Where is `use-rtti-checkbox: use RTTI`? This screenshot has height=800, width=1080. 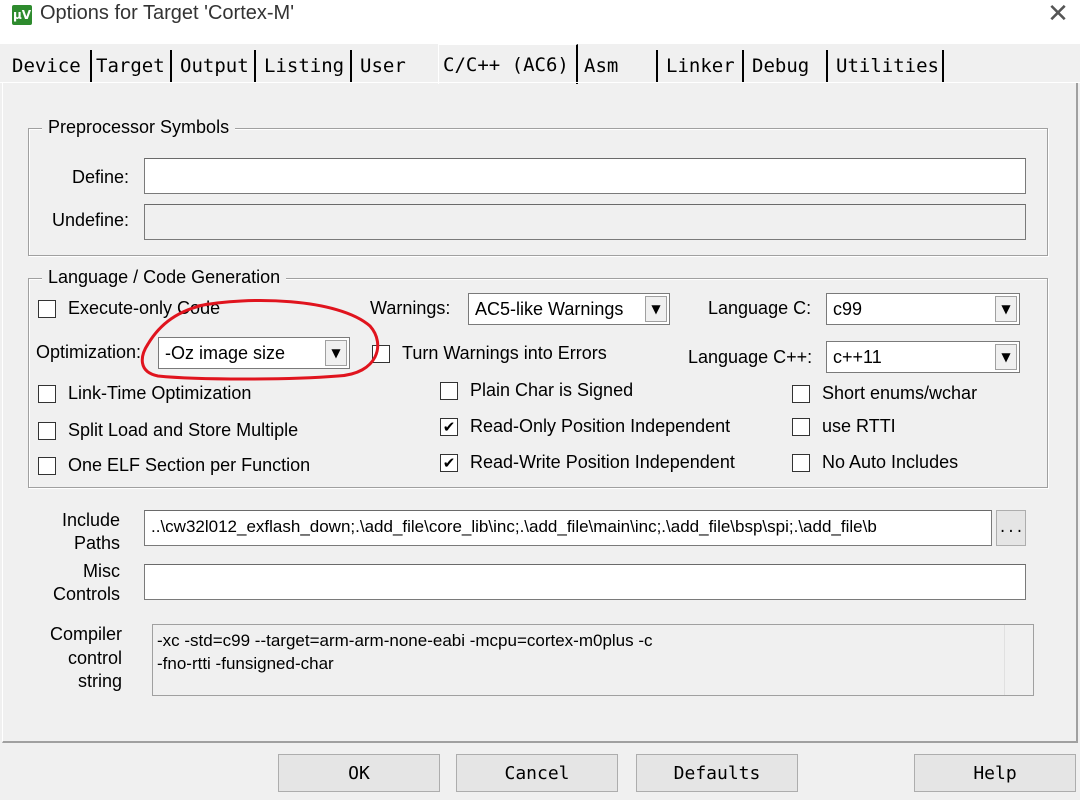 use-rtti-checkbox: use RTTI is located at coordinates (844, 426).